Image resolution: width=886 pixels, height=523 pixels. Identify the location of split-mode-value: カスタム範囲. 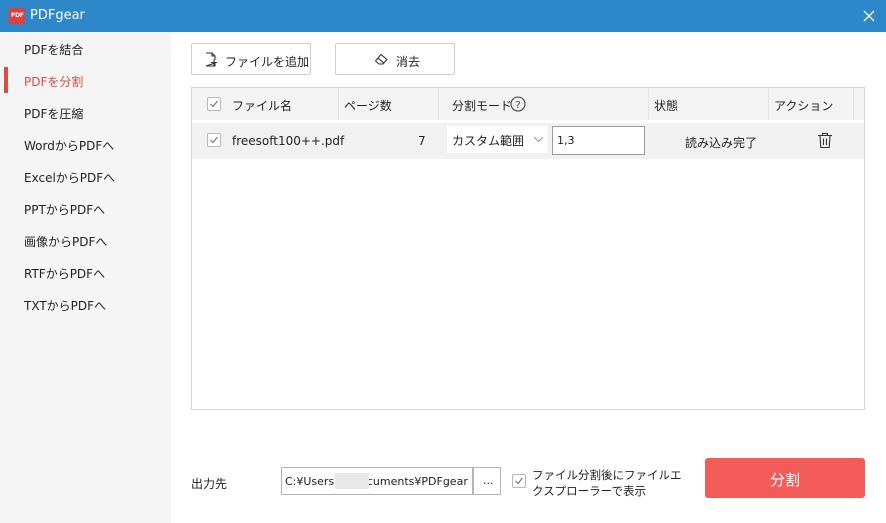
(488, 141).